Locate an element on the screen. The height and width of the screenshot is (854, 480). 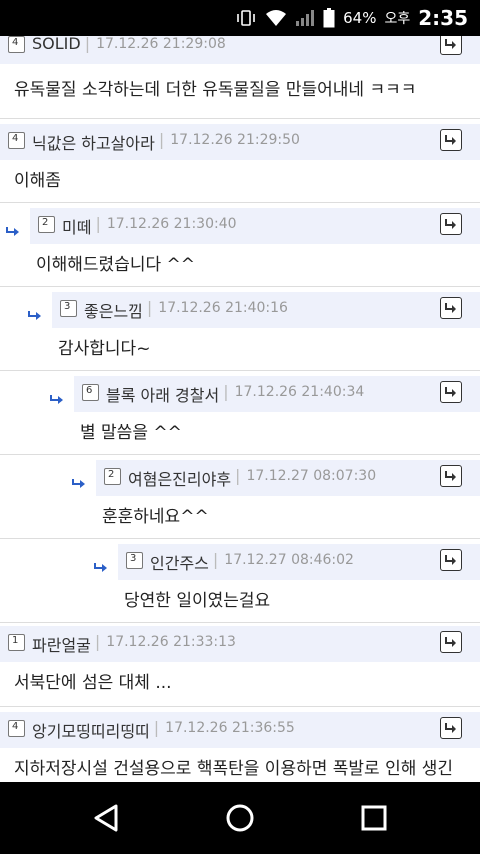
comment-header: 3 인간주스 | 17.12.27 08:46:02 is located at coordinates (299, 562).